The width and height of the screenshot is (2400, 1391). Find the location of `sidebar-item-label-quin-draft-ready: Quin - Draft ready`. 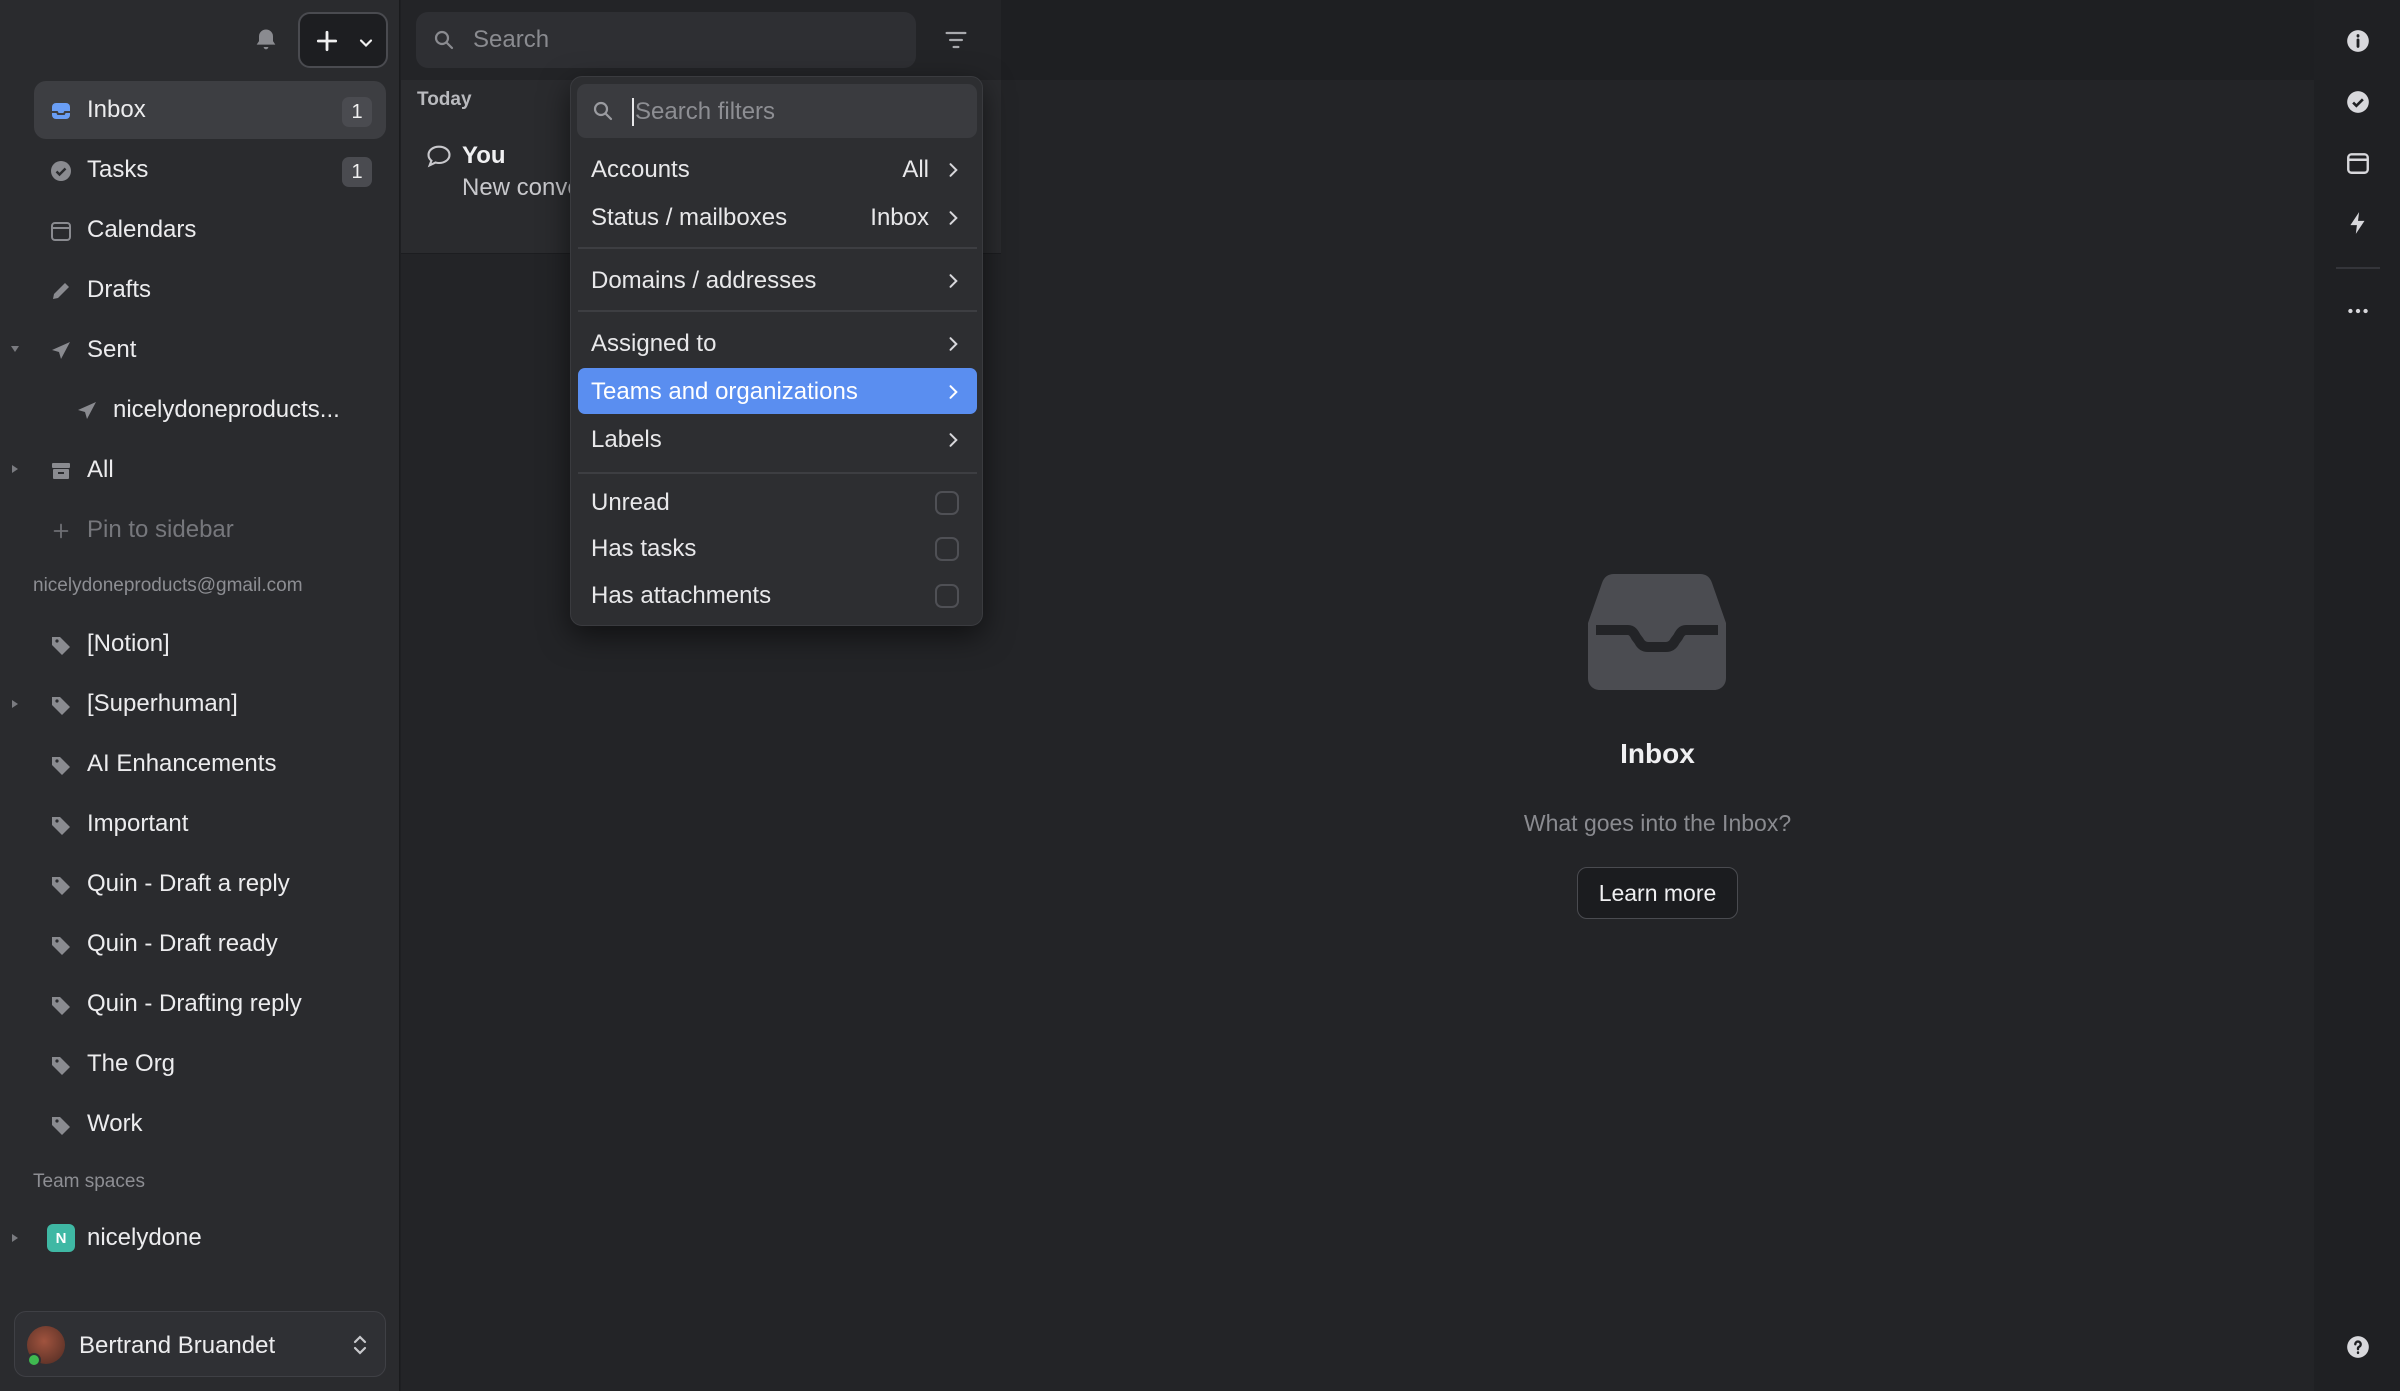

sidebar-item-label-quin-draft-ready: Quin - Draft ready is located at coordinates (210, 944).